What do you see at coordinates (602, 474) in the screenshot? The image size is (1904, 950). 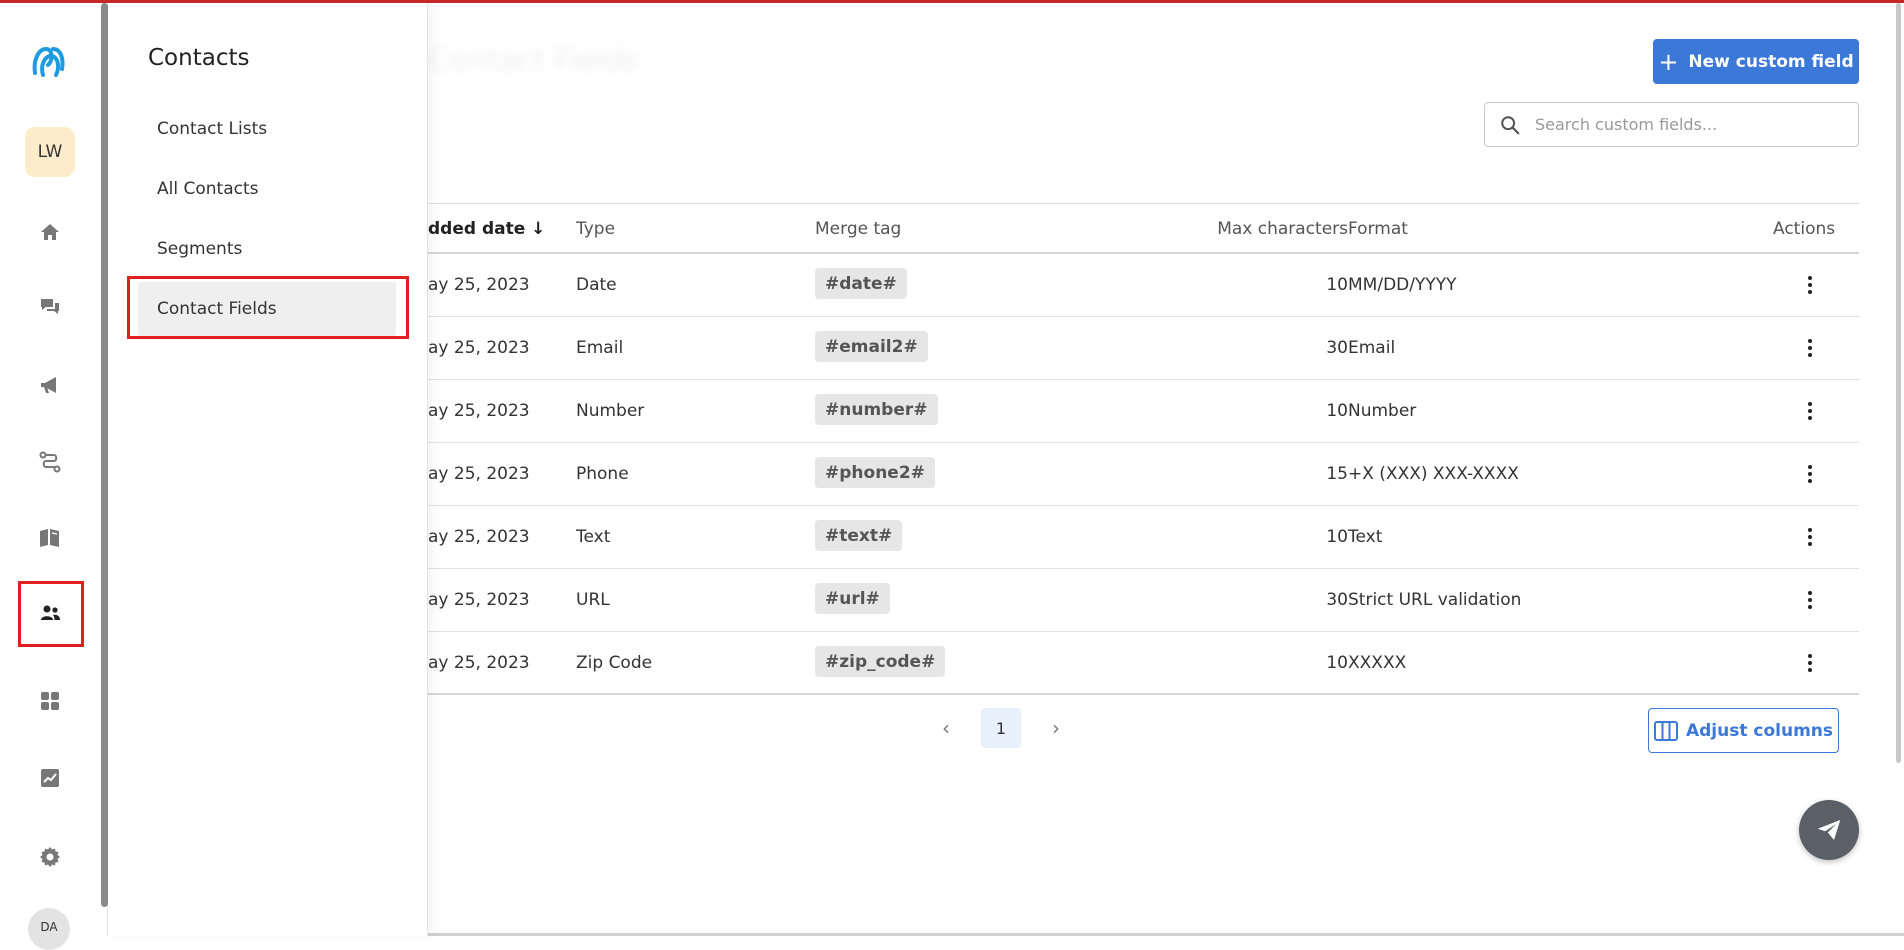 I see `cell-type: Phone` at bounding box center [602, 474].